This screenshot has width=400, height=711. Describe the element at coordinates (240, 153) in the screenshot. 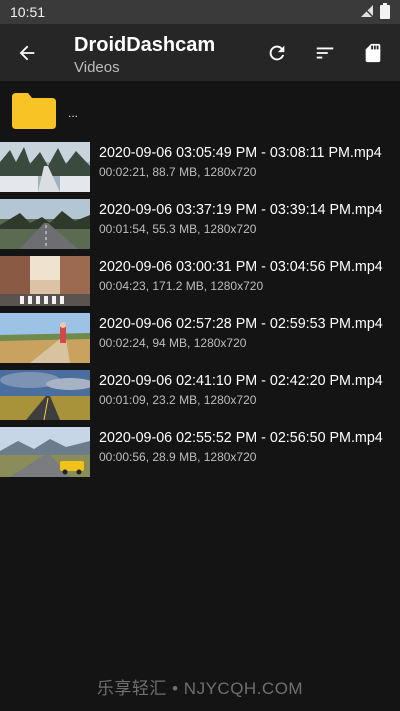

I see `video-name: 2020-09-06 03:05:49 PM - 03:08:11 PM.mp4` at that location.